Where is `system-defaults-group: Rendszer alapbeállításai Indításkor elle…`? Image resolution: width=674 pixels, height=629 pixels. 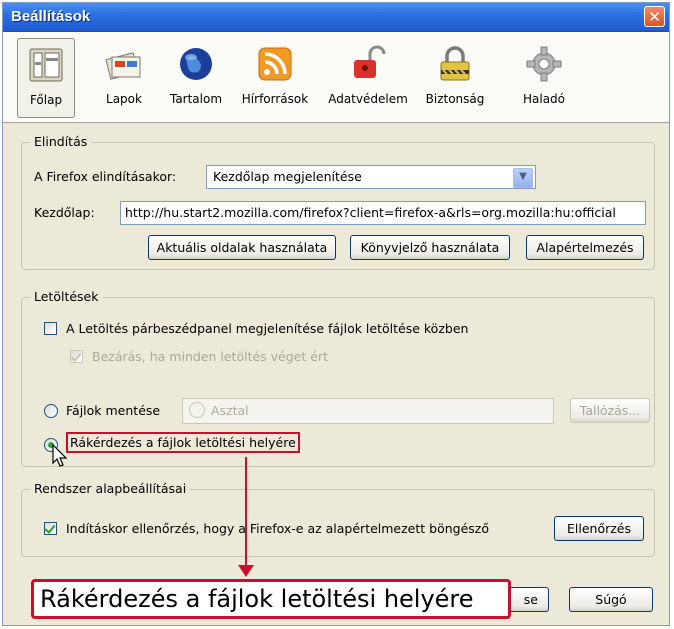
system-defaults-group: Rendszer alapbeállításai Indításkor elle… is located at coordinates (338, 519).